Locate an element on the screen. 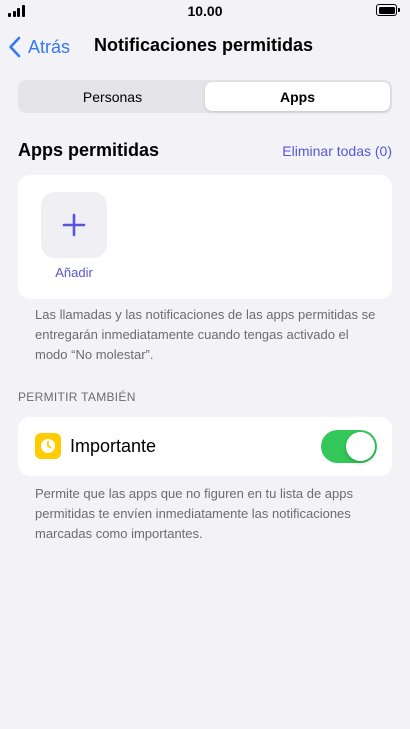 The image size is (410, 729). status-time: 10.00 is located at coordinates (205, 11).